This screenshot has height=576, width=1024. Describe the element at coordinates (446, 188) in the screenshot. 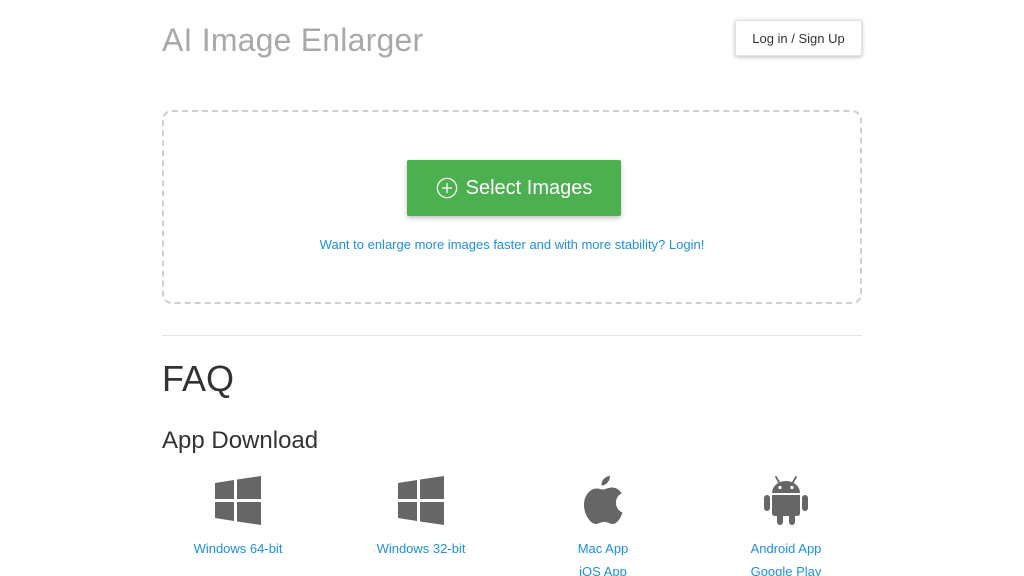

I see `plus-circle-icon` at that location.